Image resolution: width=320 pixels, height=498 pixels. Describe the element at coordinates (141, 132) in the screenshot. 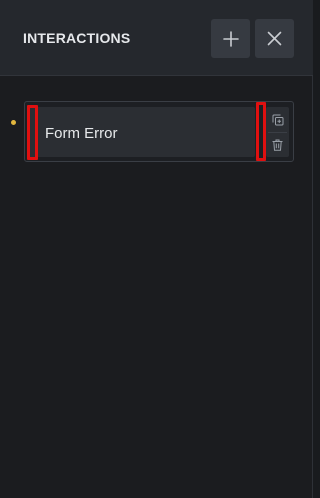

I see `interaction-select-area: Form Error` at that location.